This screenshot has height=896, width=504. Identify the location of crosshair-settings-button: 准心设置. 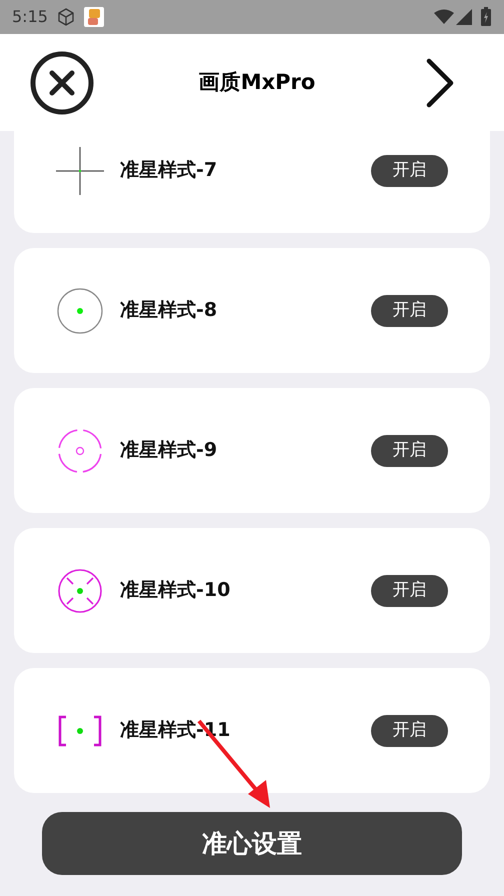
(252, 843).